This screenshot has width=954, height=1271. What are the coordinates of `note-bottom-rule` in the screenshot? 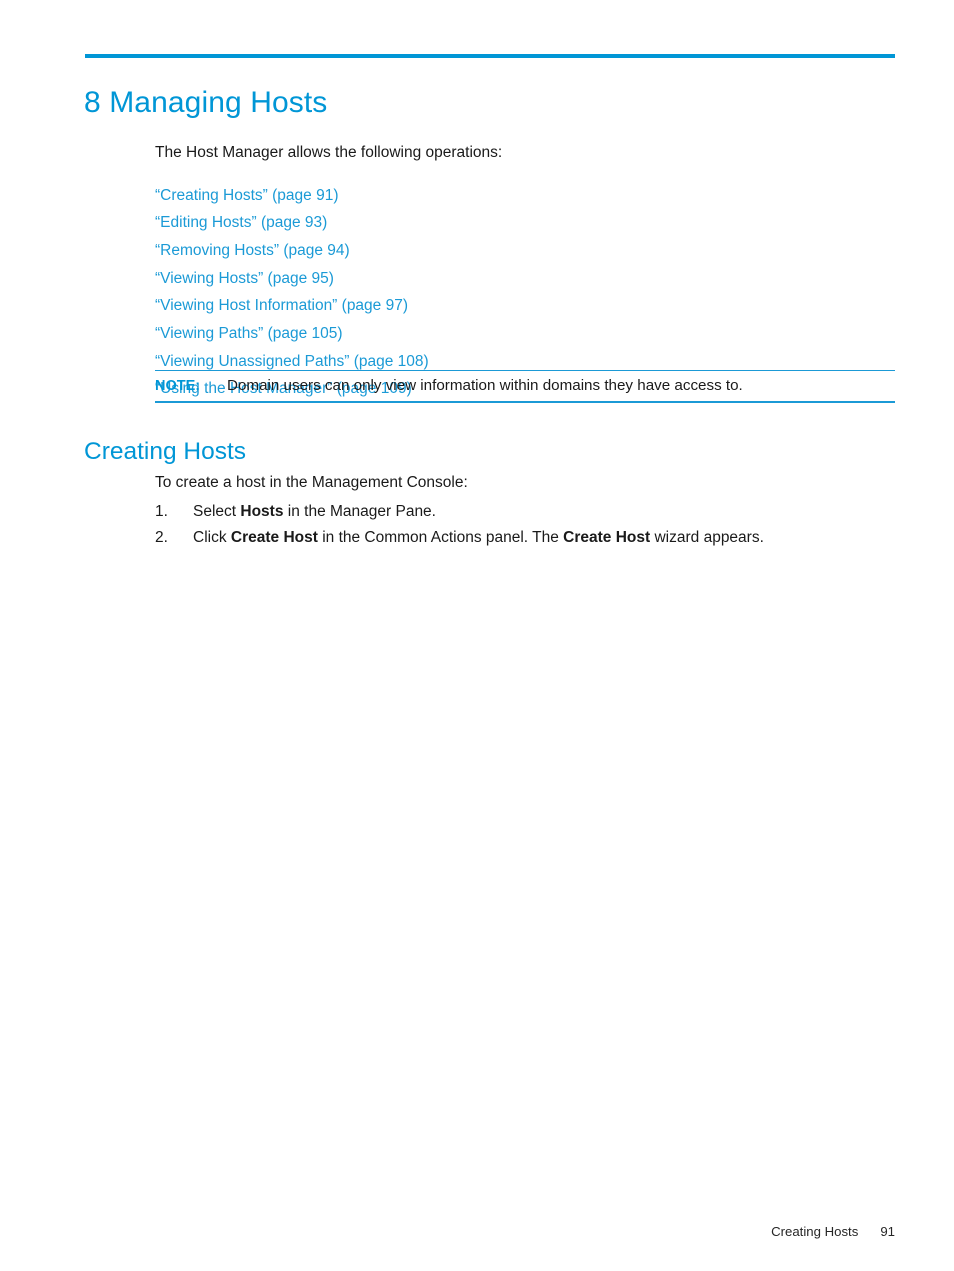 It's located at (525, 402).